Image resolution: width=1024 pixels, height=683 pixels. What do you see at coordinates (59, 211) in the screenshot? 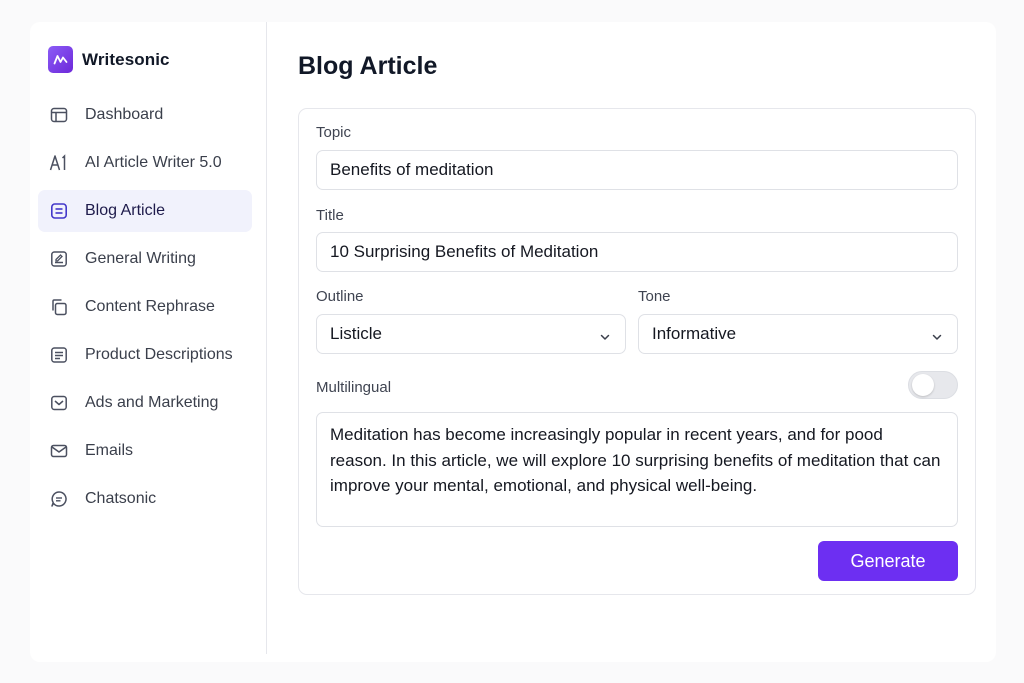
I see `blog-doc-icon` at bounding box center [59, 211].